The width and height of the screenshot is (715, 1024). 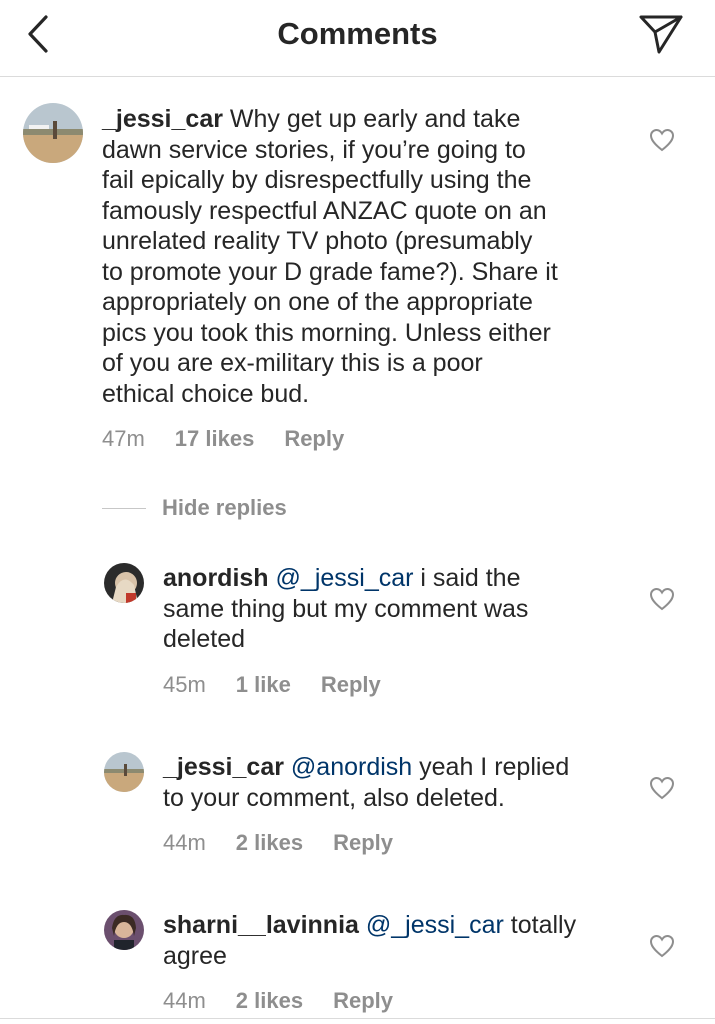 I want to click on comment-time: 47m, so click(x=123, y=438).